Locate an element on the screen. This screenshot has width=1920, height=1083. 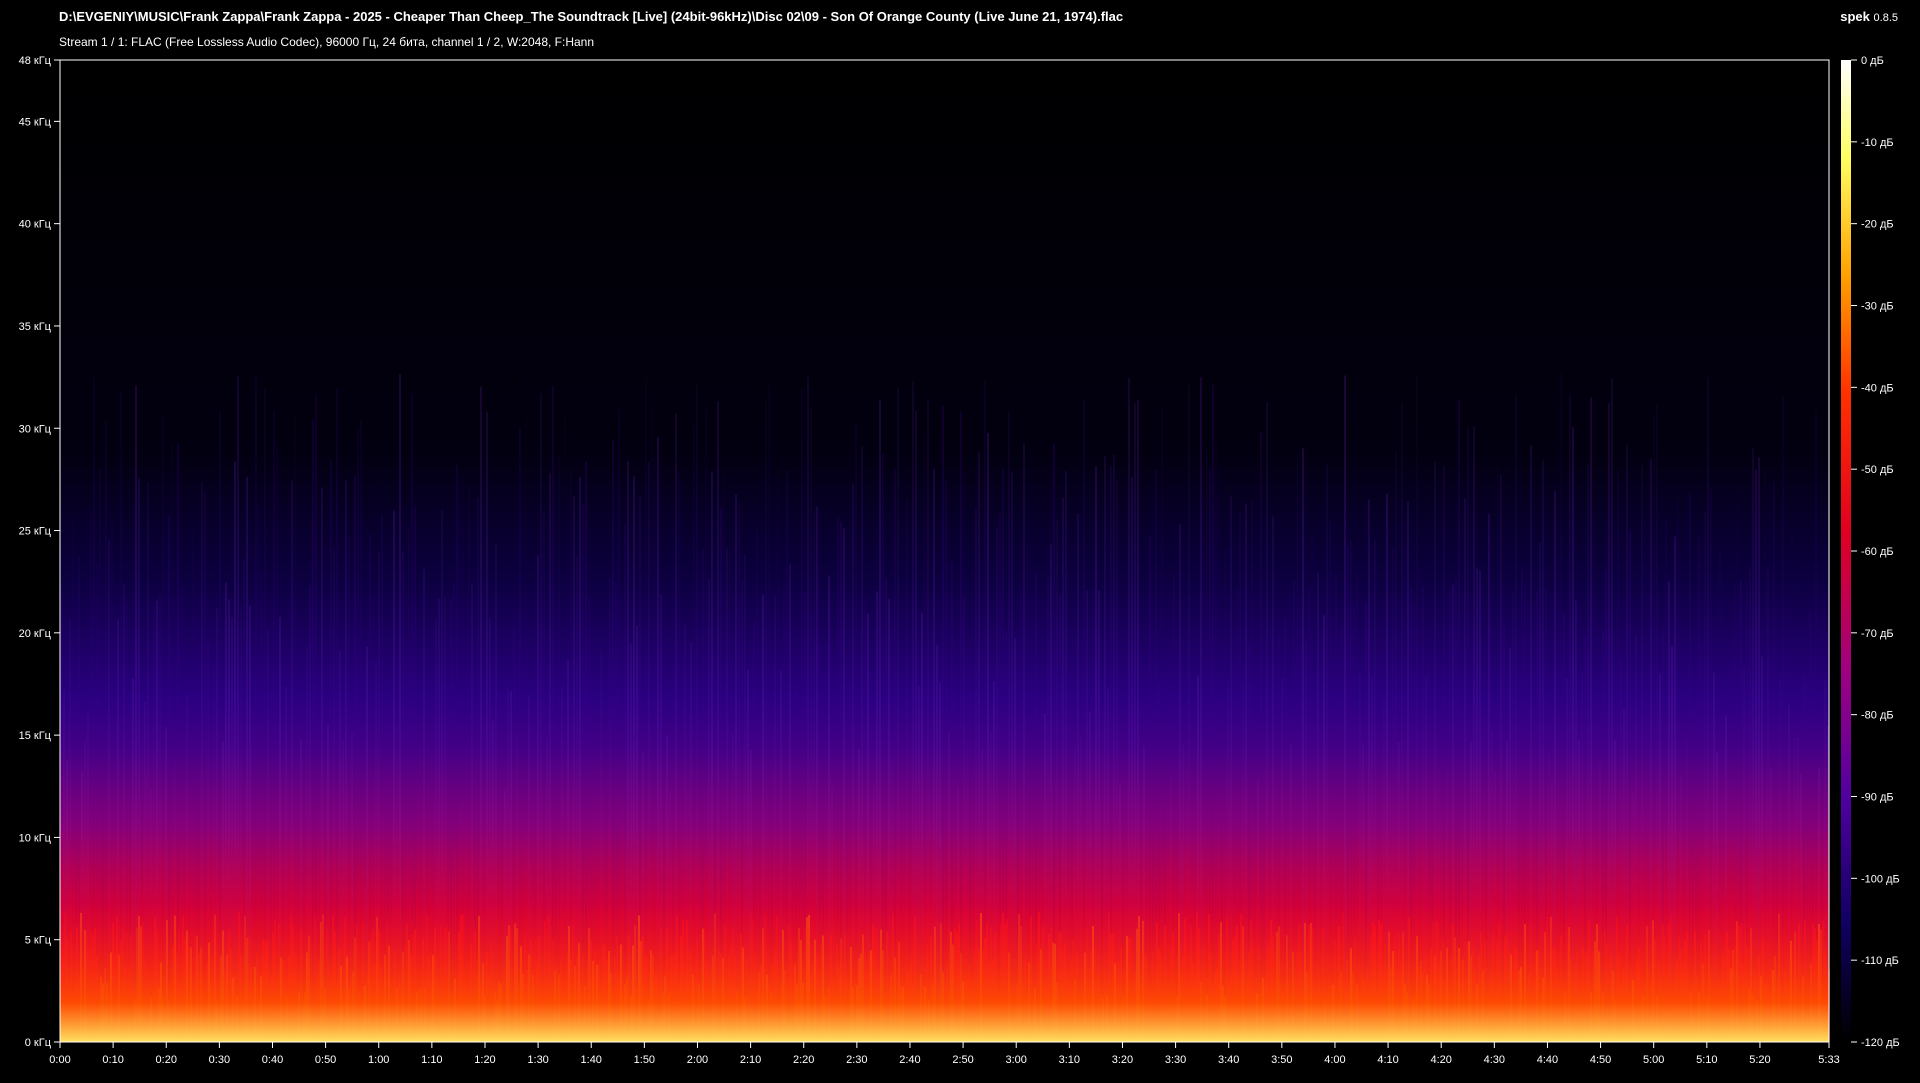
time-tick-label: 5:20 is located at coordinates (1759, 1060).